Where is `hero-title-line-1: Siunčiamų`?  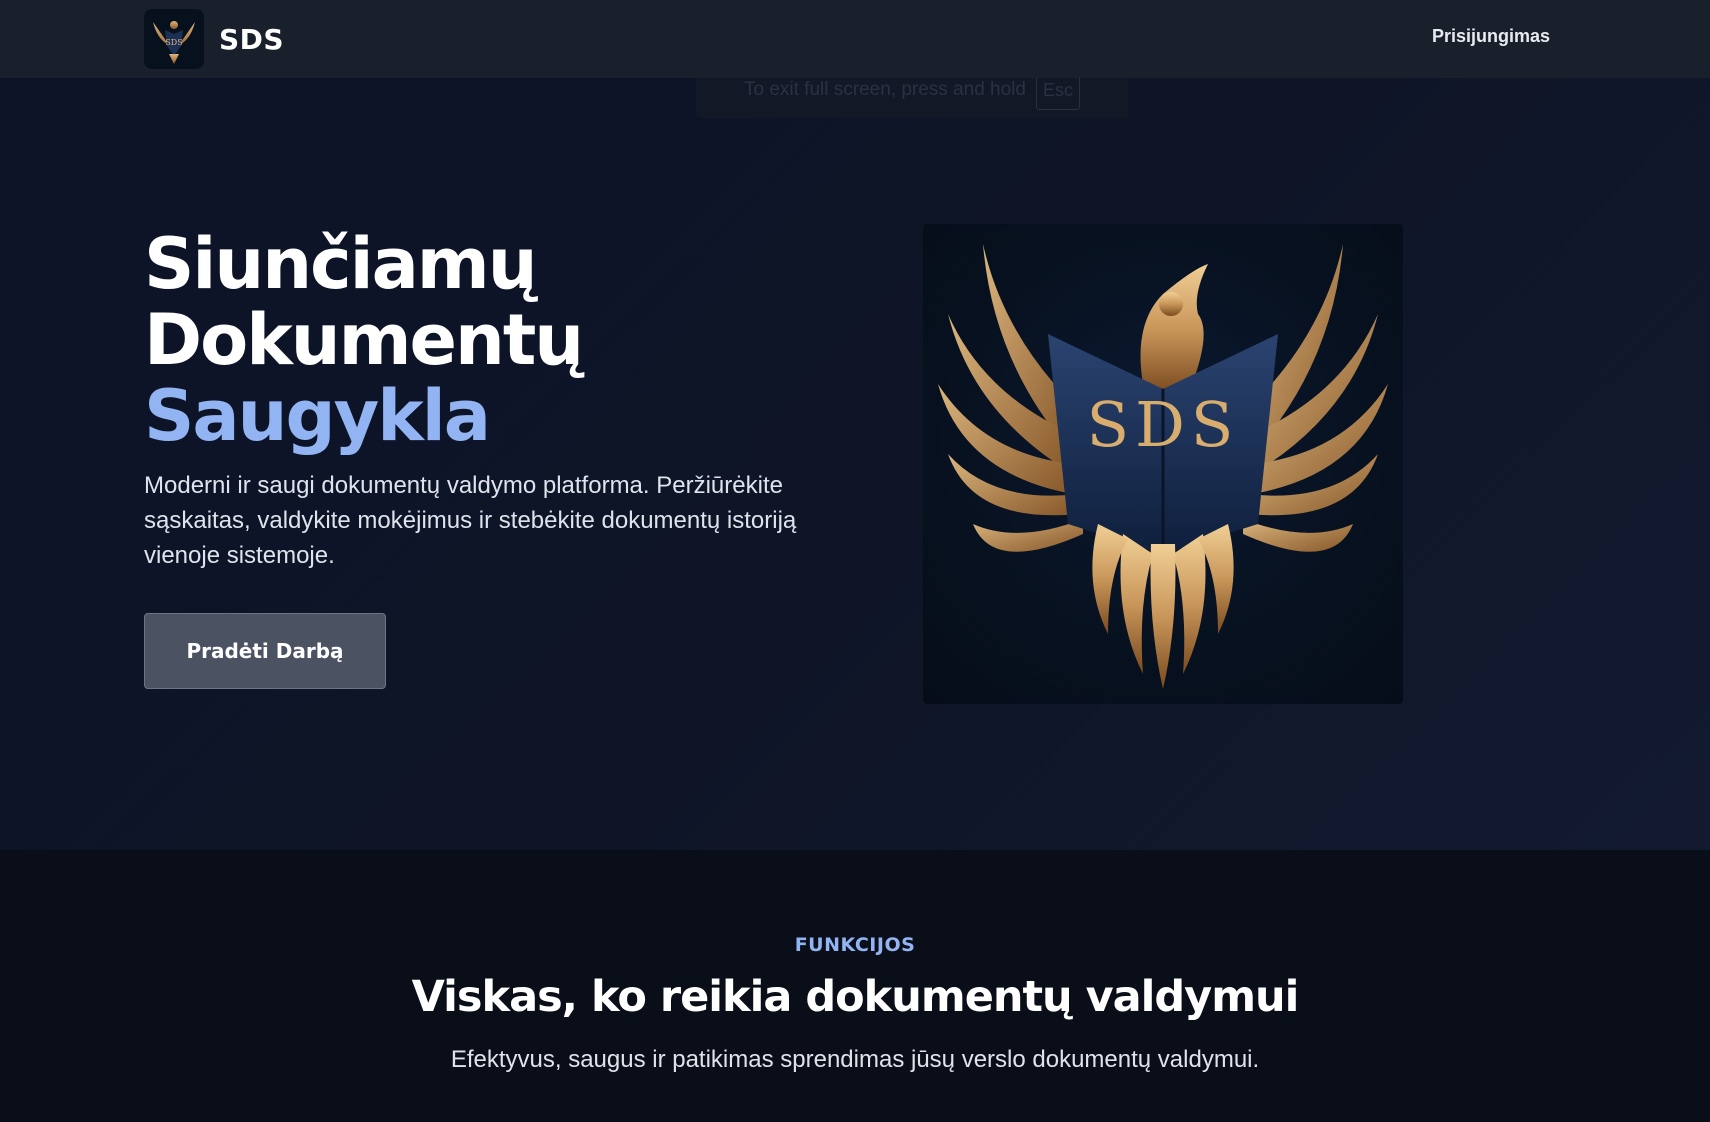 hero-title-line-1: Siunčiamų is located at coordinates (341, 264).